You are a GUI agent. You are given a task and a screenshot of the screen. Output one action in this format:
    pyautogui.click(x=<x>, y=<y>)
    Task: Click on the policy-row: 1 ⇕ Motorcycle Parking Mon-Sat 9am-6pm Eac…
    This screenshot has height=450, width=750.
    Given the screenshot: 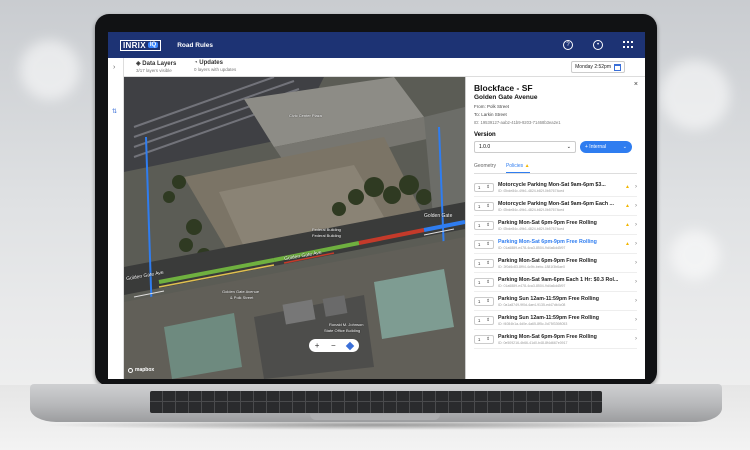 What is the action you would take?
    pyautogui.click(x=555, y=206)
    